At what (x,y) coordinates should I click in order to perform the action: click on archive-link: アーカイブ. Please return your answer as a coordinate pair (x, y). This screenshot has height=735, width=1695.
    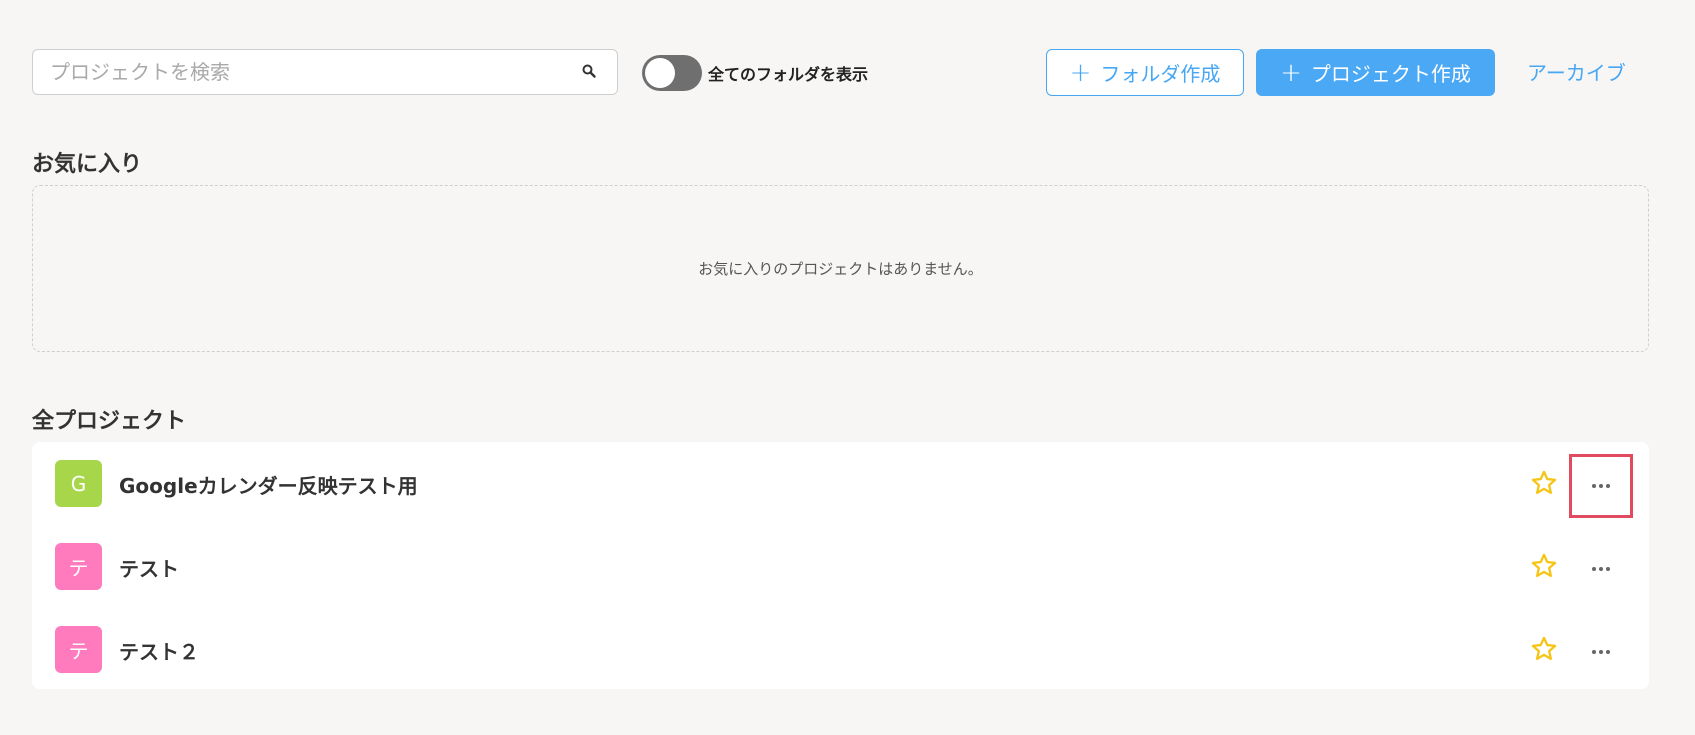
    Looking at the image, I should click on (1576, 71).